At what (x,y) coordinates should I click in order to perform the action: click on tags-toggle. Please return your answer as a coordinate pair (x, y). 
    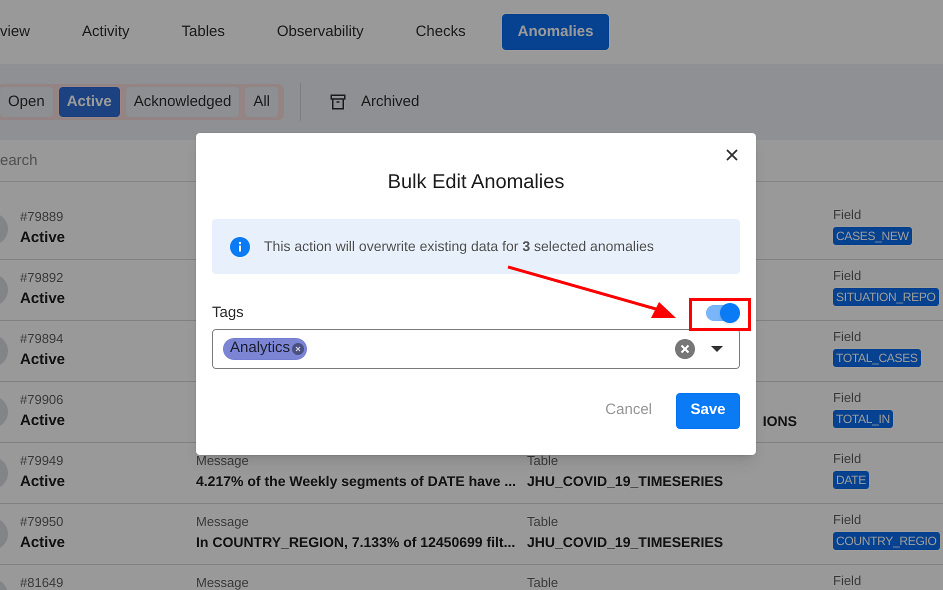
    Looking at the image, I should click on (722, 312).